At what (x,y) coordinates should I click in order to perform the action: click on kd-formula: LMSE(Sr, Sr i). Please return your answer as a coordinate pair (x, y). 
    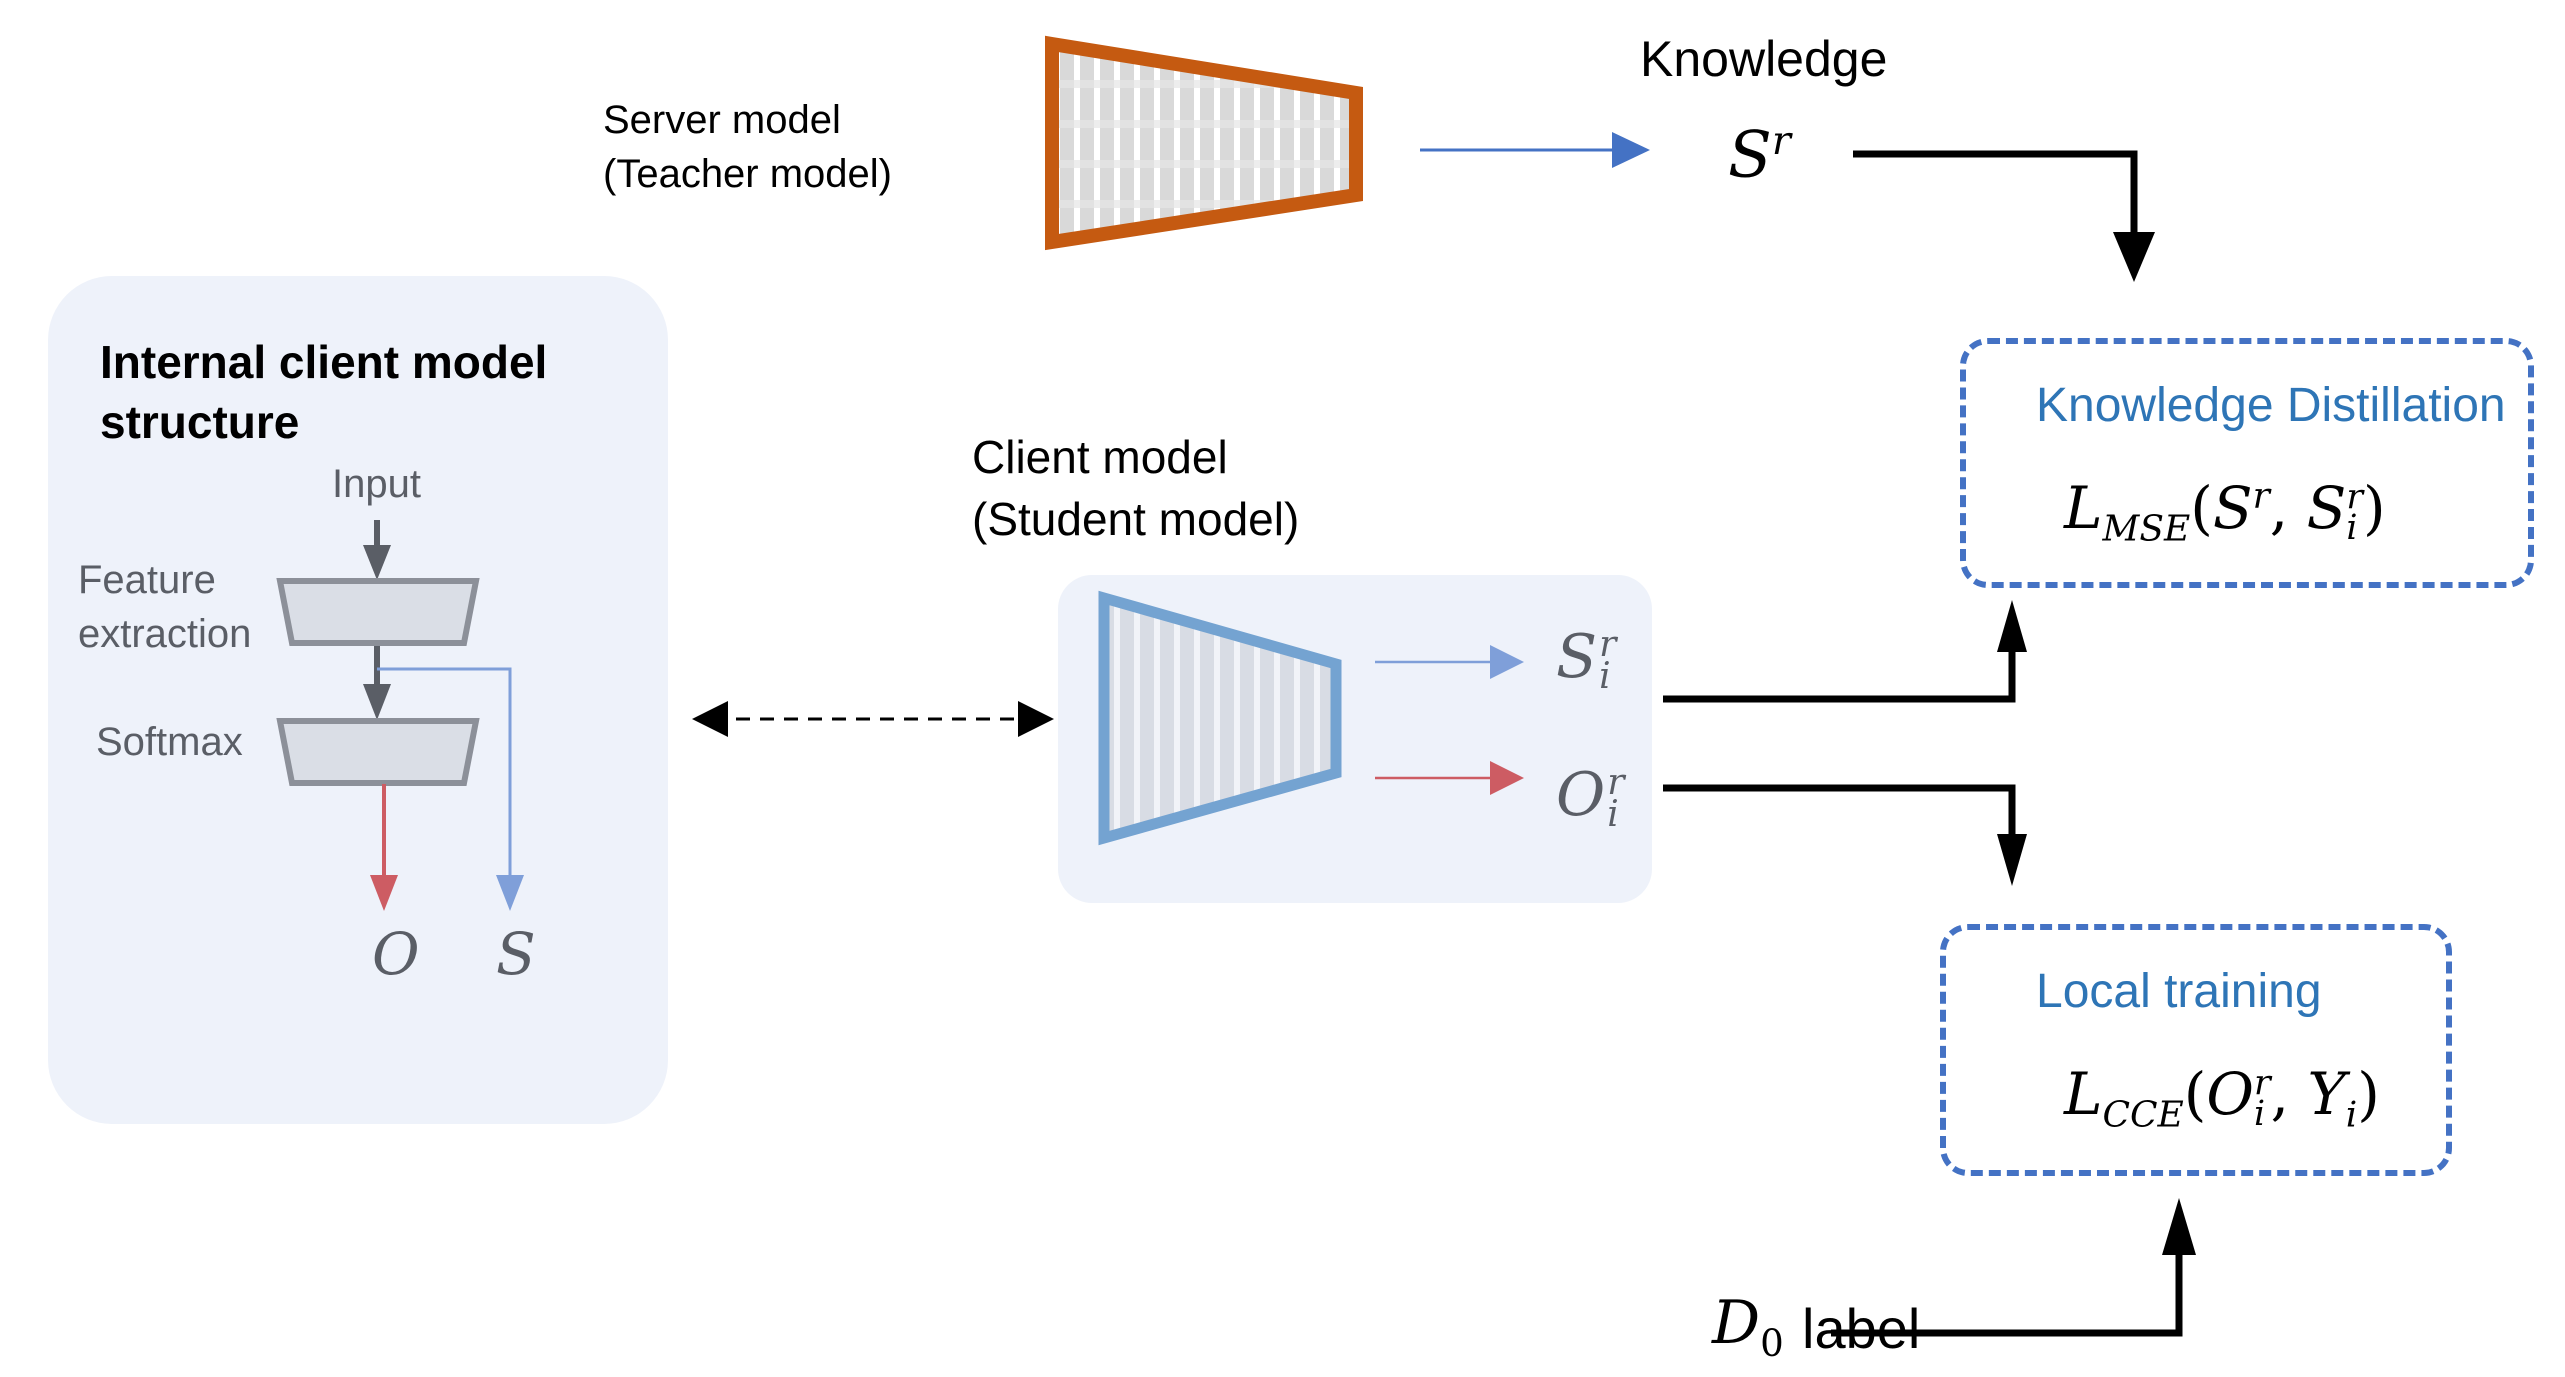
    Looking at the image, I should click on (2225, 512).